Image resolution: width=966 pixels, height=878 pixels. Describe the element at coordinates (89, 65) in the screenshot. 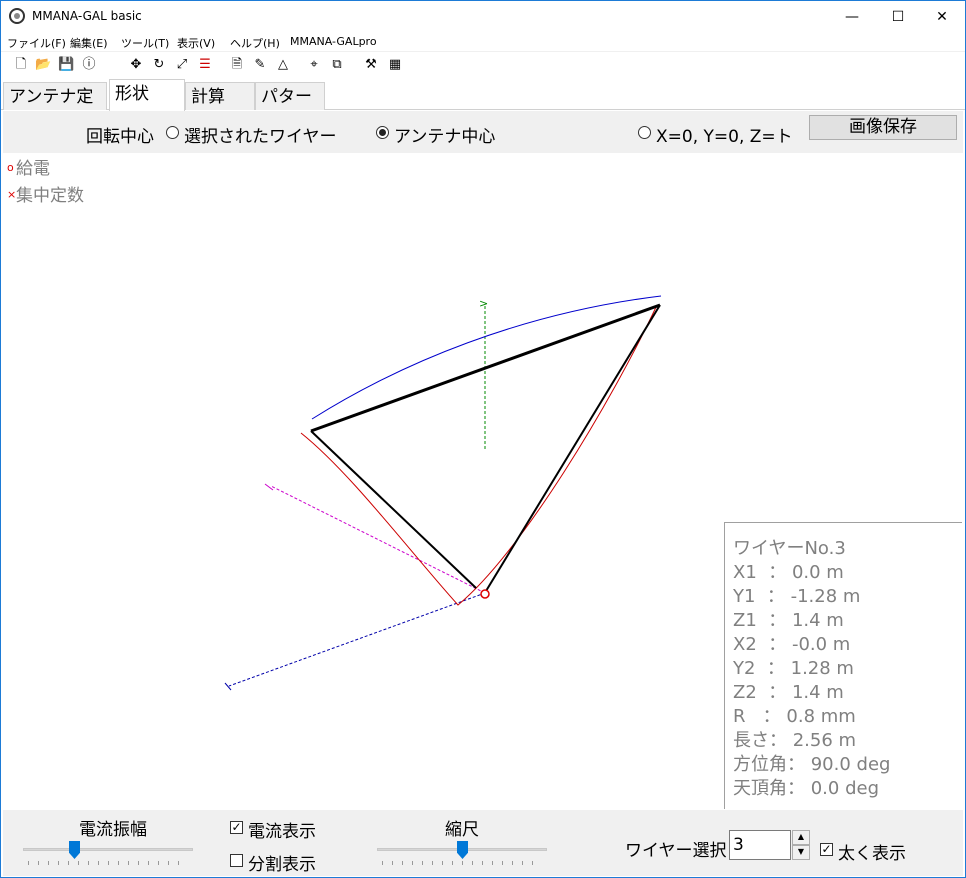

I see `info-icon: ⓘ` at that location.